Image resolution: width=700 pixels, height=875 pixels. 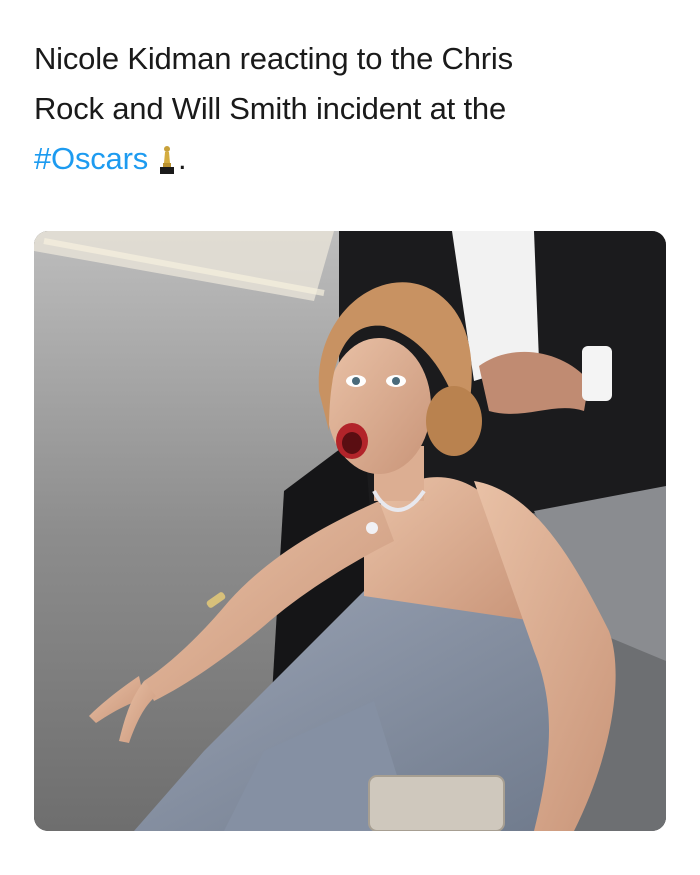 I want to click on hashtag-link: #Oscars, so click(x=91, y=158).